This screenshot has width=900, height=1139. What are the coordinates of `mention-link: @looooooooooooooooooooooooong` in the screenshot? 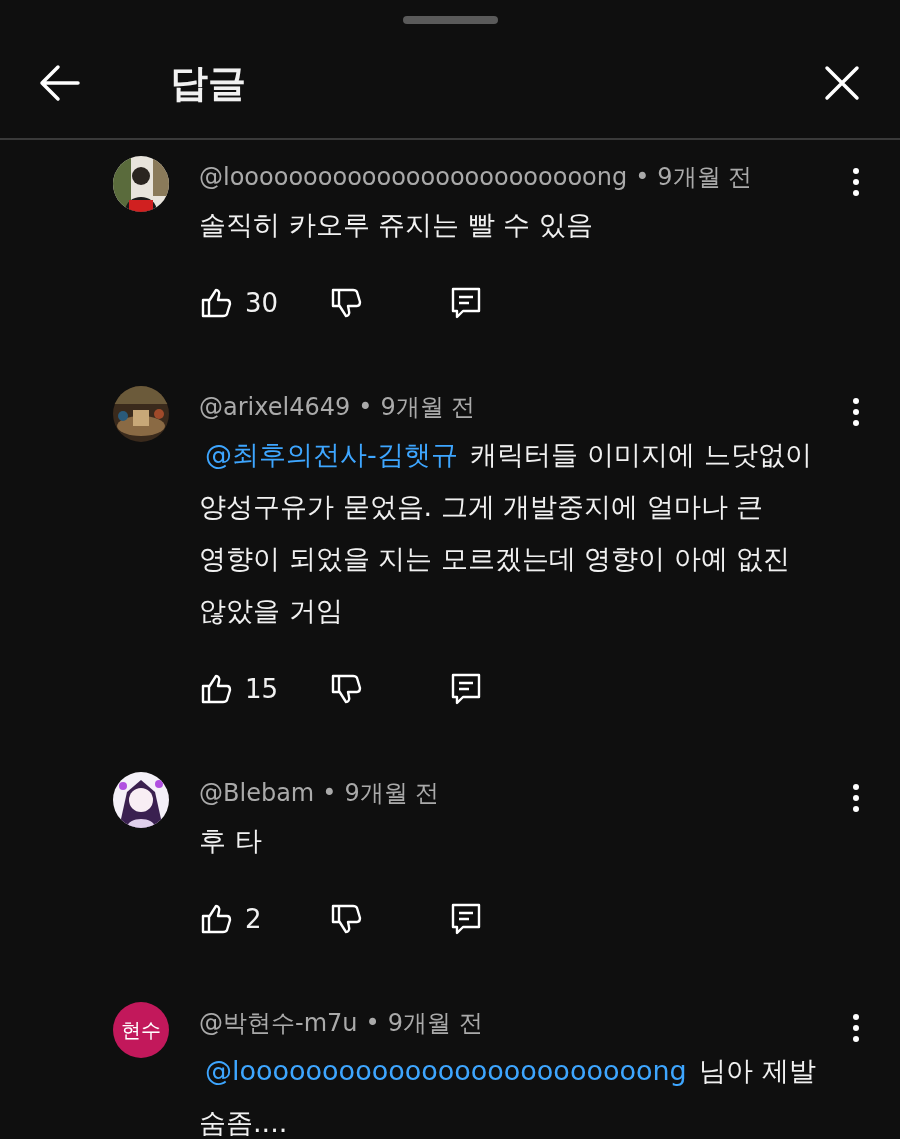 It's located at (445, 1070).